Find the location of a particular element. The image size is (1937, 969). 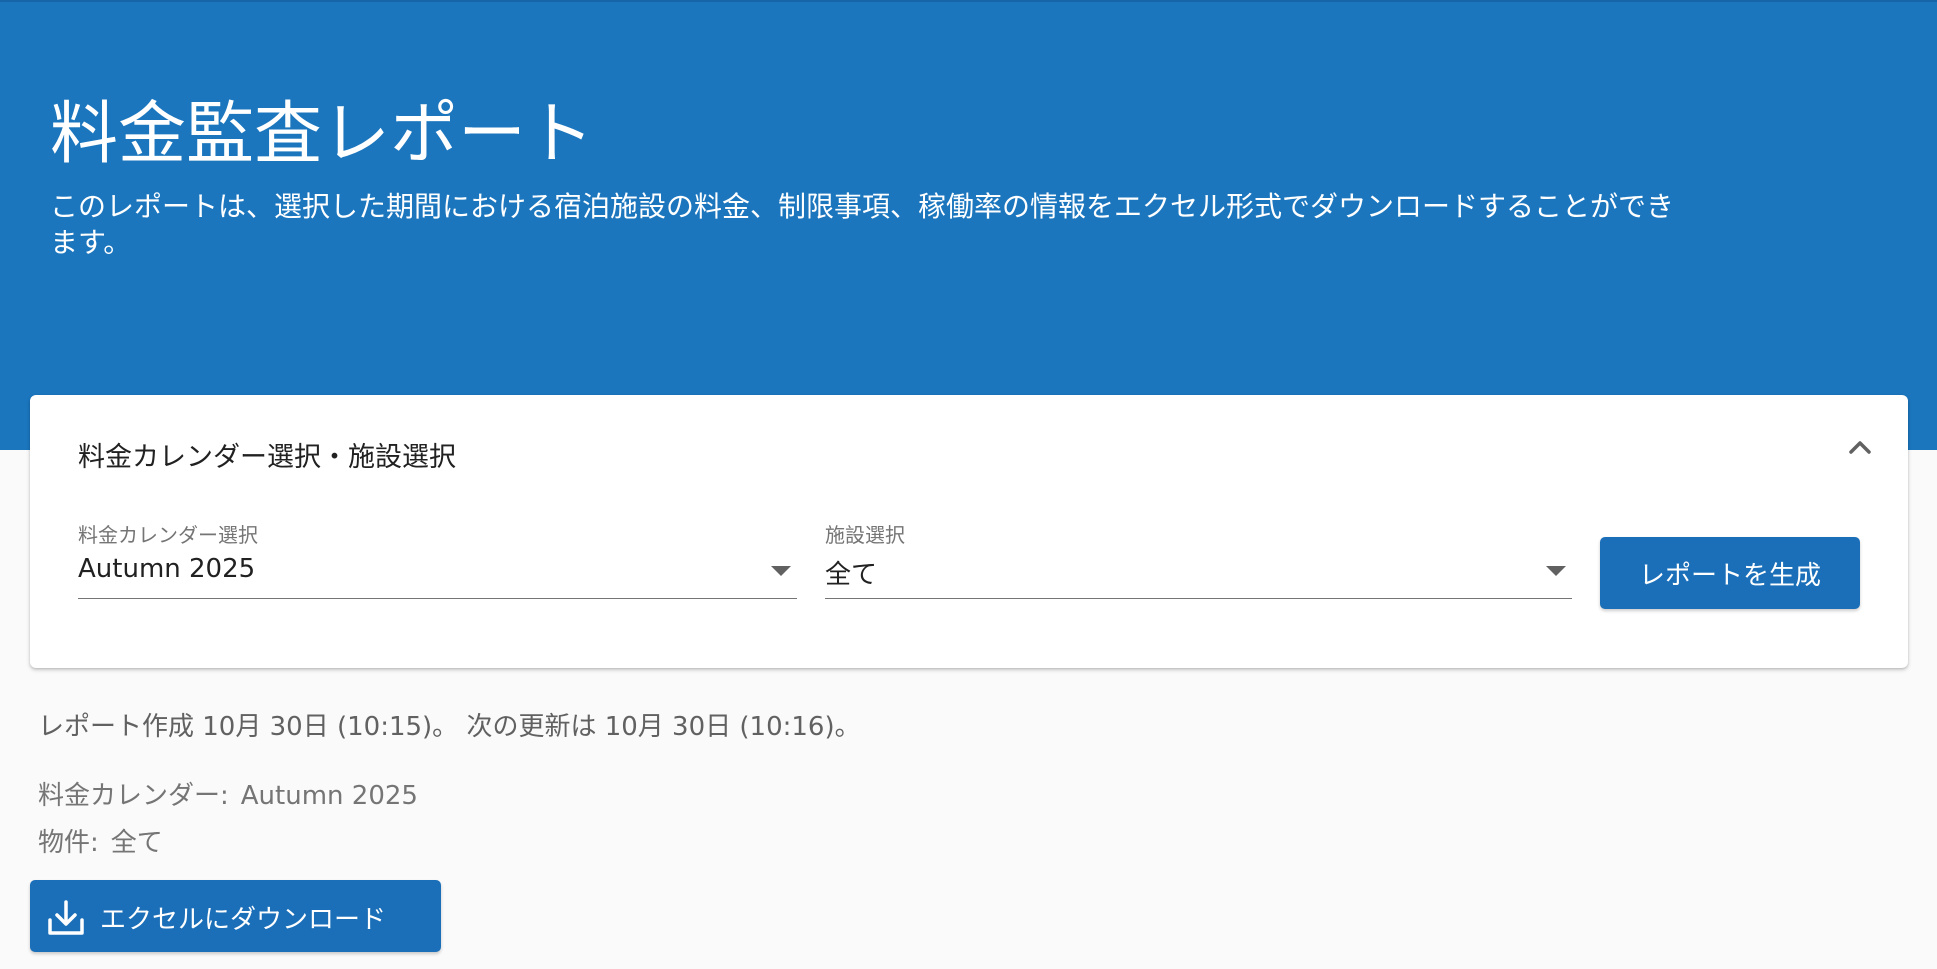

download-excel-button: エクセルにダウンロード is located at coordinates (235, 916).